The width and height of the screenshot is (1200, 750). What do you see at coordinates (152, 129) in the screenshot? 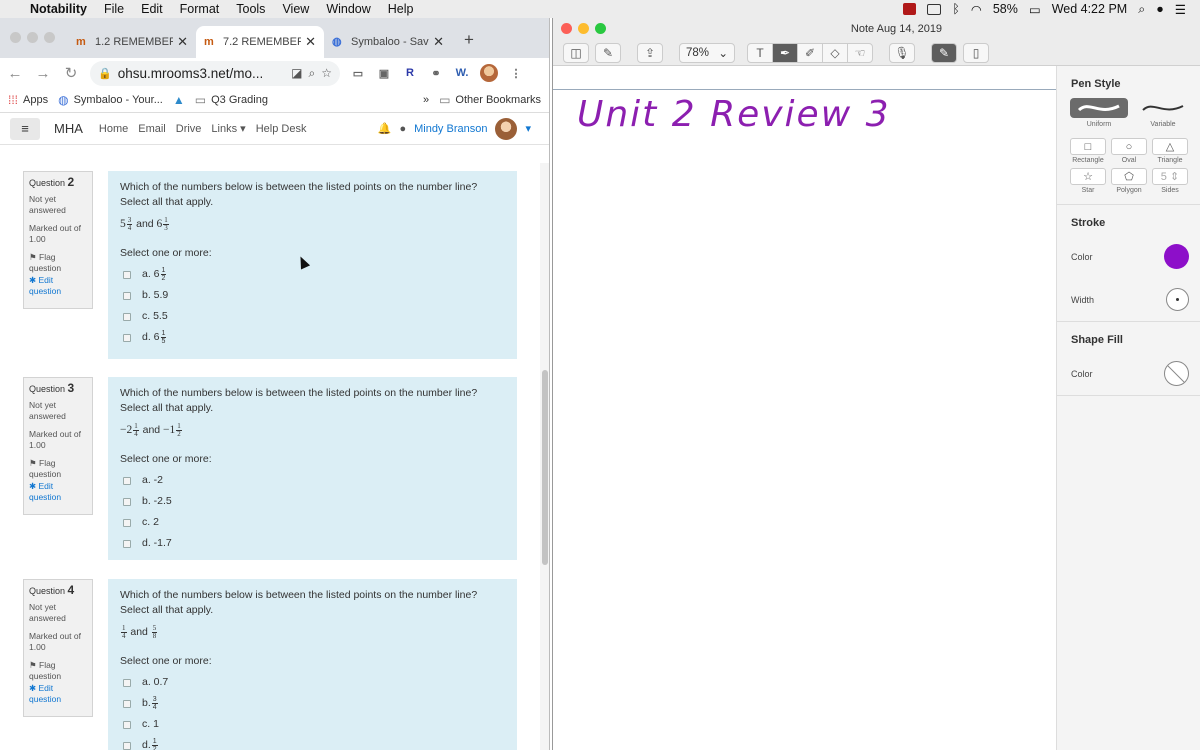
I see `nav-email: Email` at bounding box center [152, 129].